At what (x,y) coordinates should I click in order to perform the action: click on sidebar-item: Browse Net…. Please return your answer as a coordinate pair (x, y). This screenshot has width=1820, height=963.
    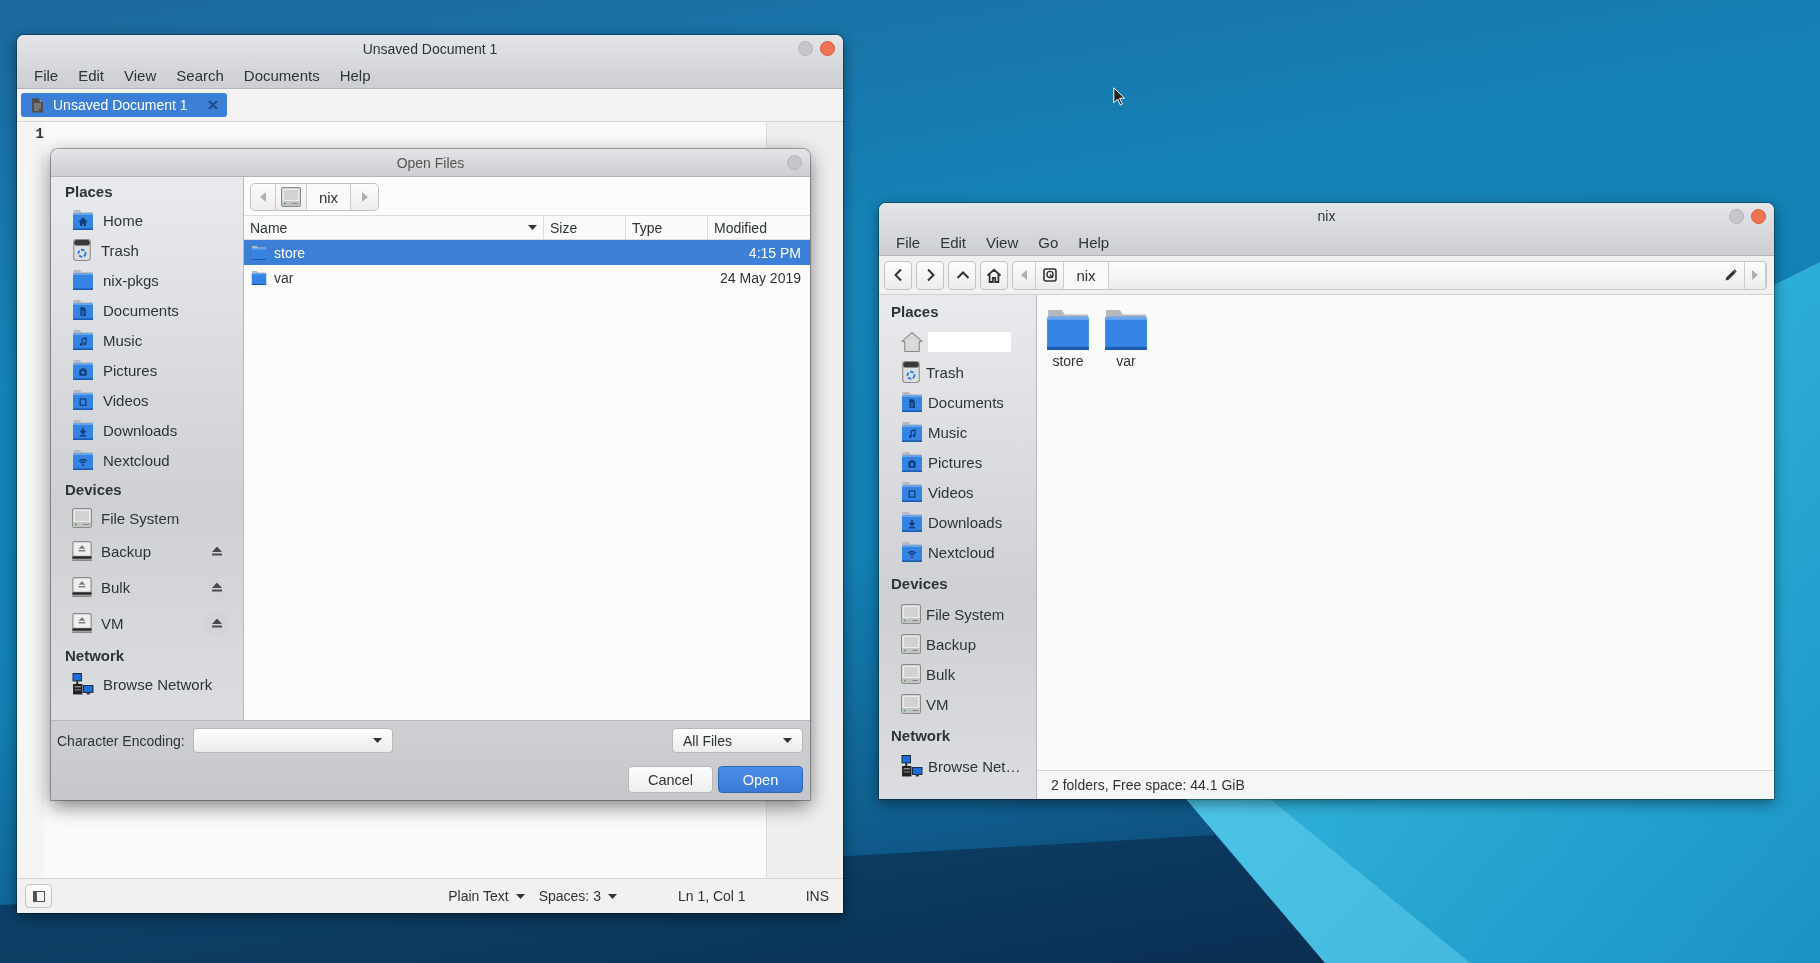
    Looking at the image, I should click on (955, 766).